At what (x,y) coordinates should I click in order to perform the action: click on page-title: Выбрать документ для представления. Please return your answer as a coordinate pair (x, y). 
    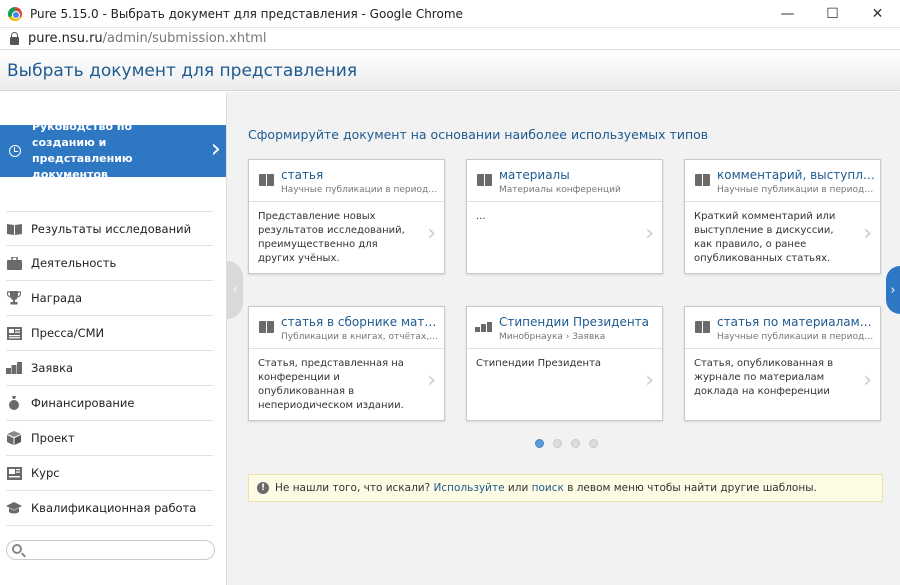
    Looking at the image, I should click on (182, 71).